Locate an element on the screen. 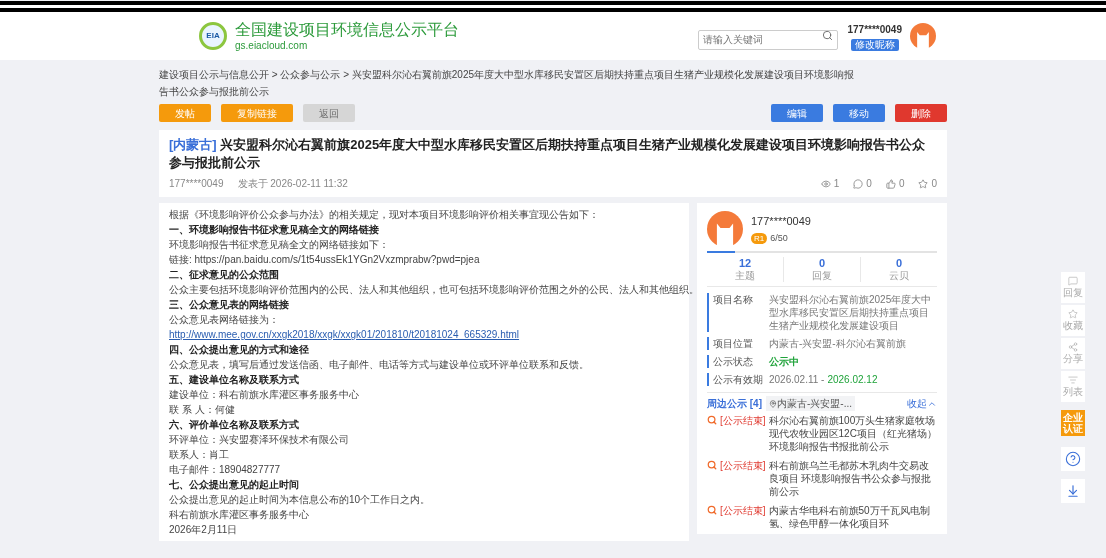 This screenshot has width=1106, height=558. help-button is located at coordinates (1073, 459).